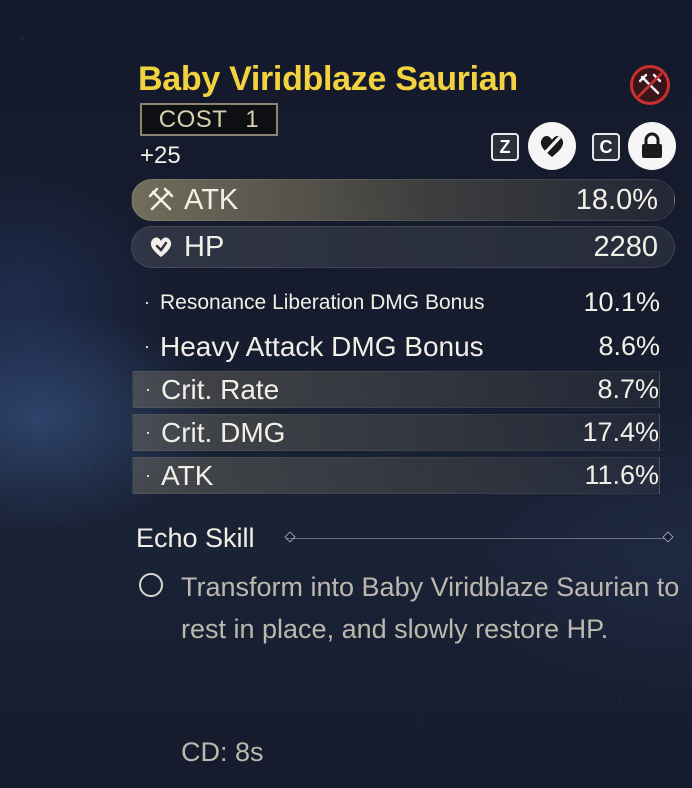 The height and width of the screenshot is (788, 692). I want to click on main-stat-label: ATK, so click(211, 199).